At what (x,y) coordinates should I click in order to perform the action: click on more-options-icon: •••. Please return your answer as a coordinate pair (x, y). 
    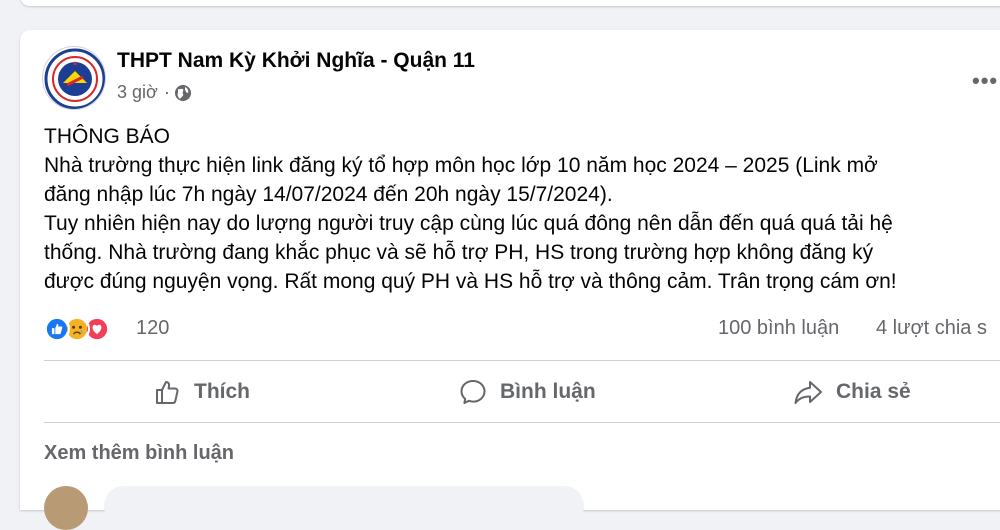
    Looking at the image, I should click on (985, 81).